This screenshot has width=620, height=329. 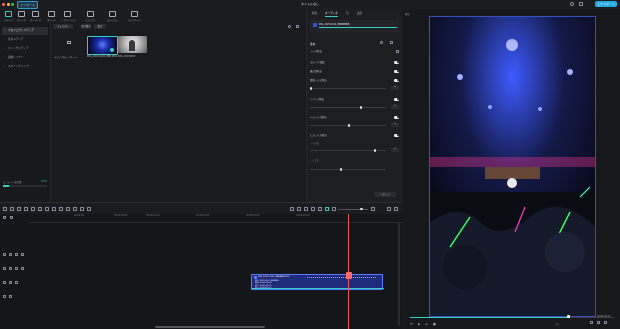 I want to click on sidebar-item-shared-media: › 共有メディア, so click(x=25, y=40).